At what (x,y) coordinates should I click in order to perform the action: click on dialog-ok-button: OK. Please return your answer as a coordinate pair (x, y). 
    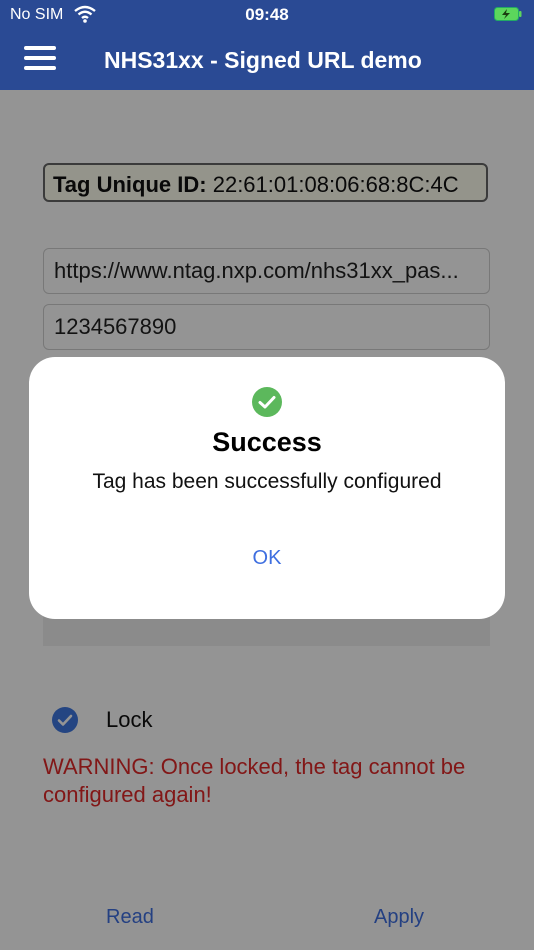
    Looking at the image, I should click on (267, 558).